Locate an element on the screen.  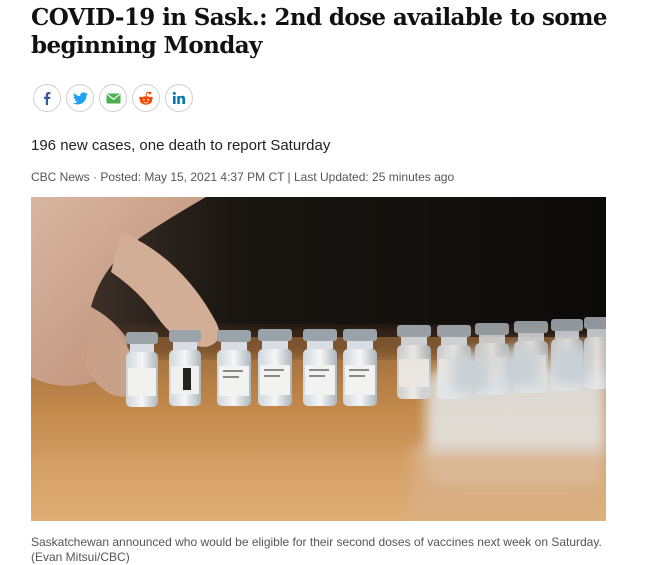
share-linkedin-button is located at coordinates (179, 98).